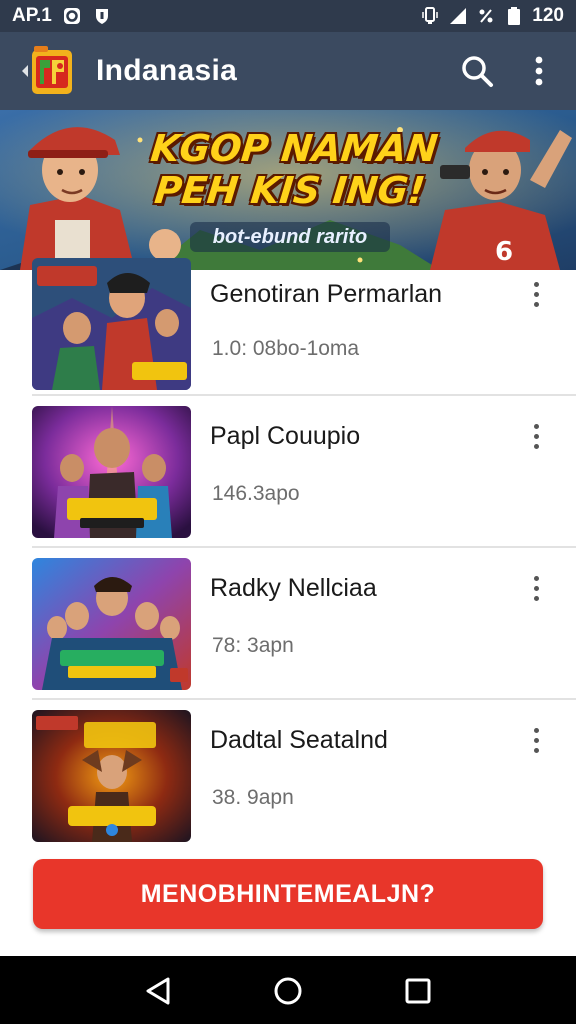  What do you see at coordinates (514, 16) in the screenshot?
I see `battery-icon` at bounding box center [514, 16].